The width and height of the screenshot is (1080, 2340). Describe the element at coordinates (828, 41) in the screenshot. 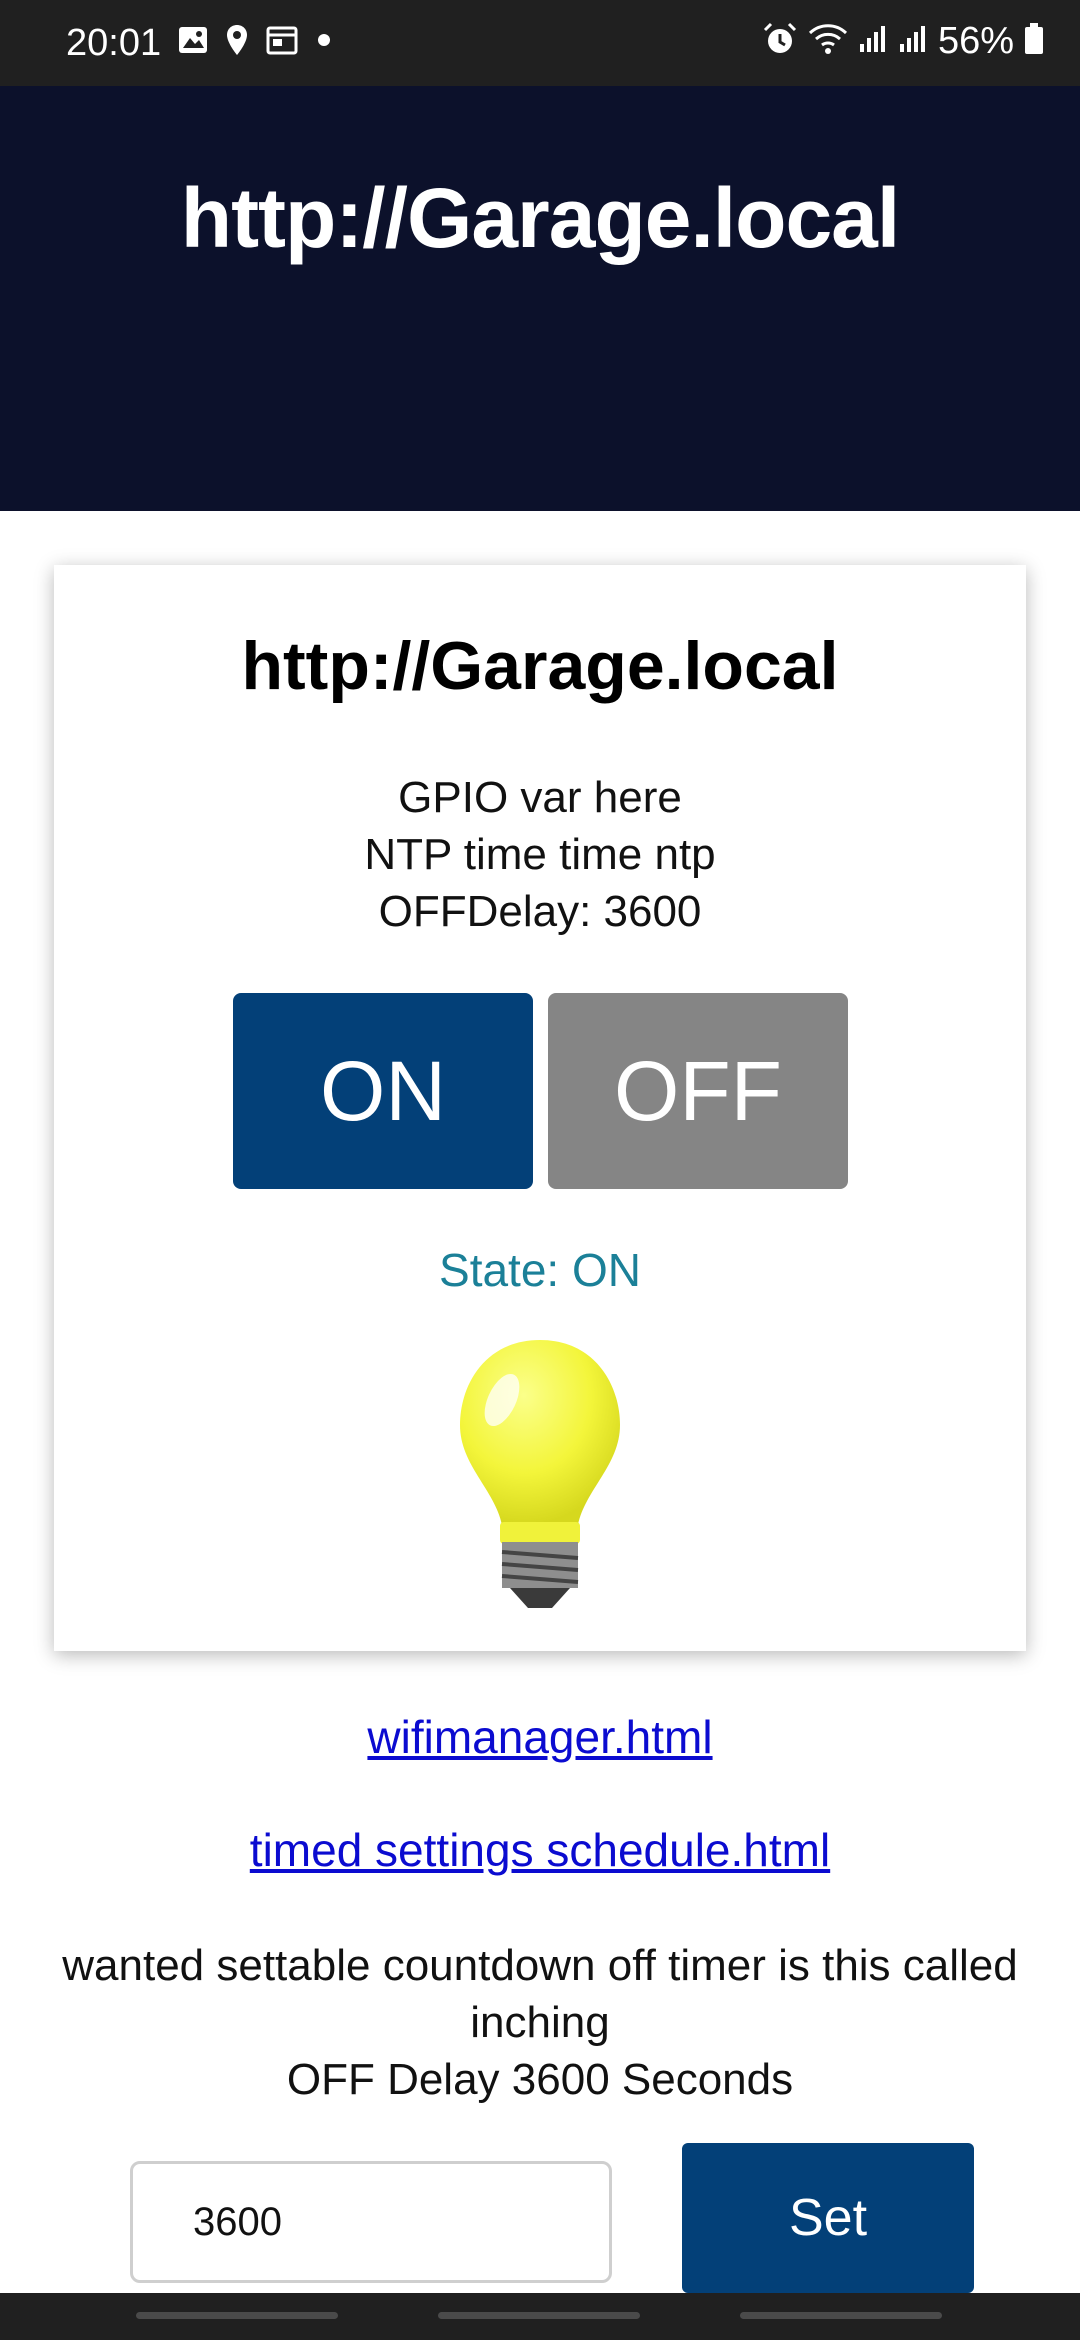

I see `wifi-icon` at that location.